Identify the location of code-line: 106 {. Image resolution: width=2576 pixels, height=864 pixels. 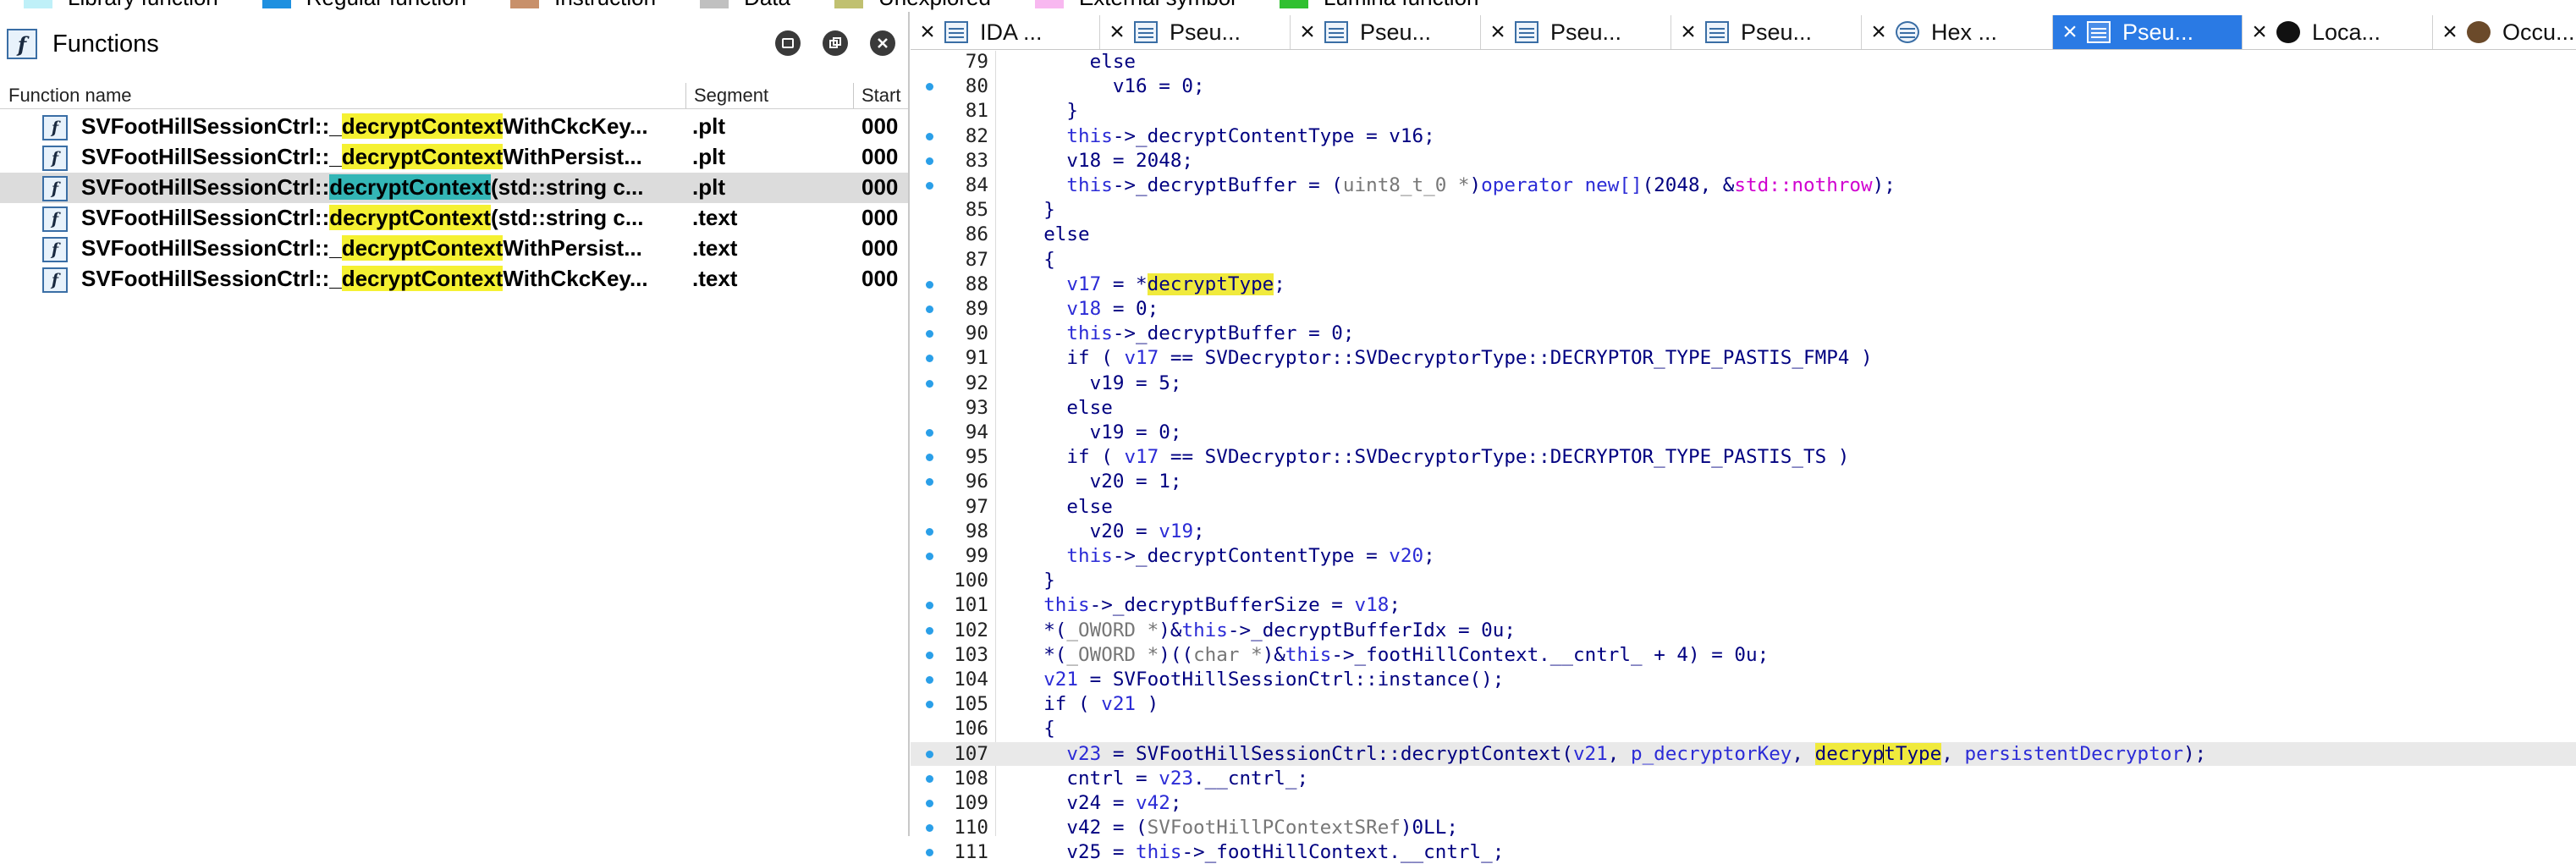
(1743, 728).